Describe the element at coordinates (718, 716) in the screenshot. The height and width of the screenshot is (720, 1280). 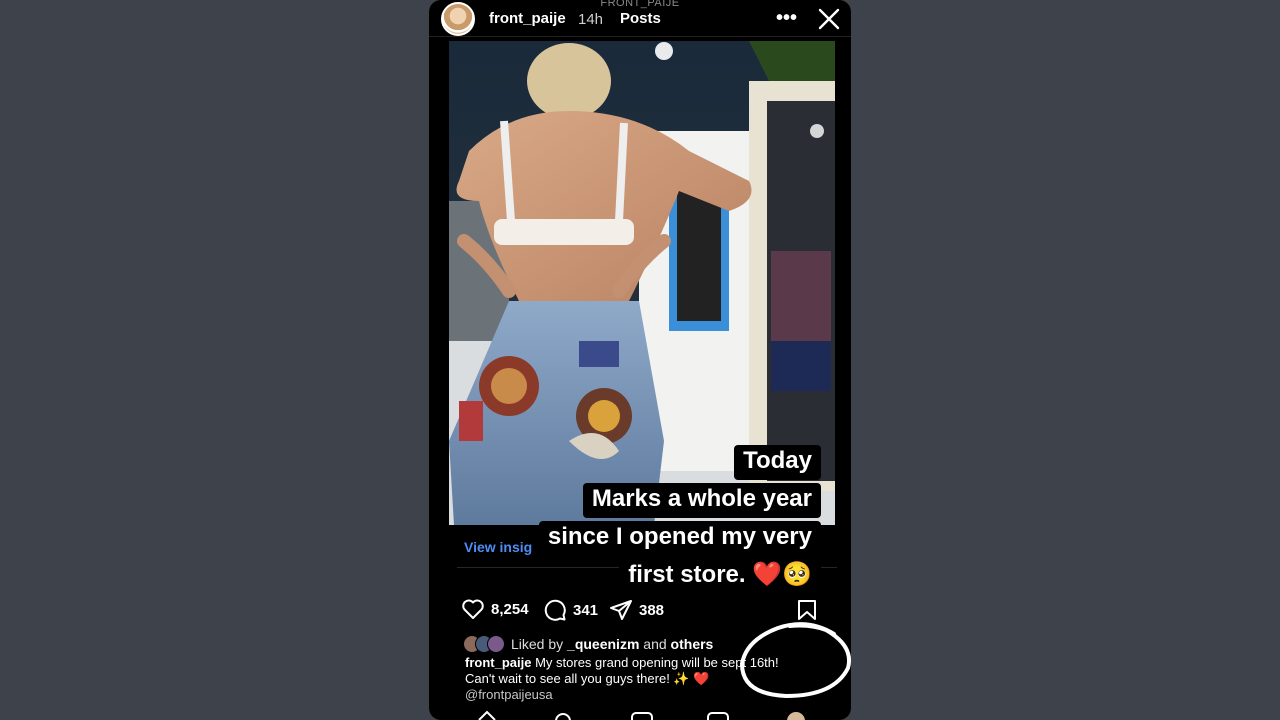
I see `reels-icon` at that location.